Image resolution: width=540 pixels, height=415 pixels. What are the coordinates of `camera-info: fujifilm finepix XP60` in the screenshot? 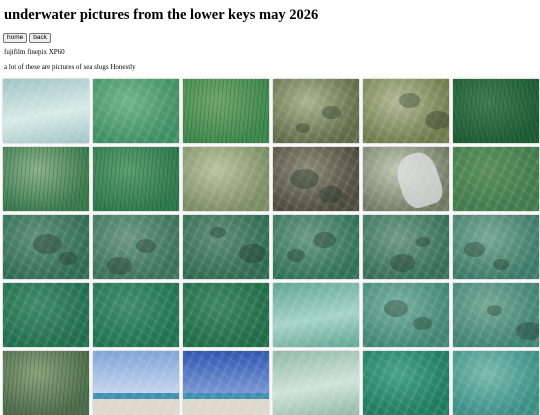 It's located at (34, 52).